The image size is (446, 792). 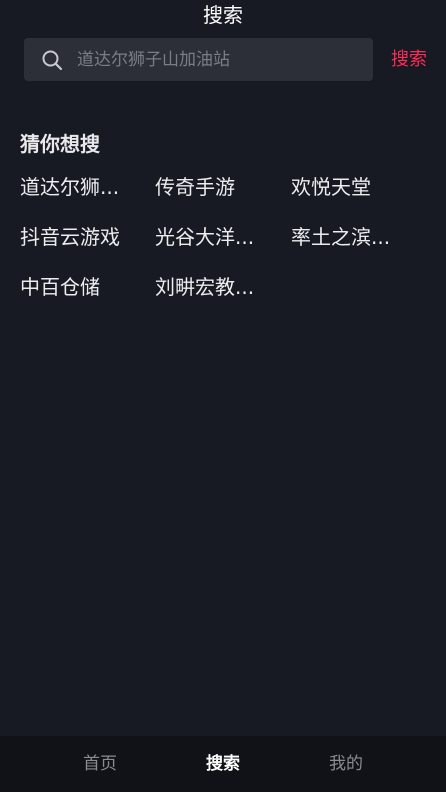 What do you see at coordinates (223, 197) in the screenshot?
I see `suggestion-item: 传奇手游` at bounding box center [223, 197].